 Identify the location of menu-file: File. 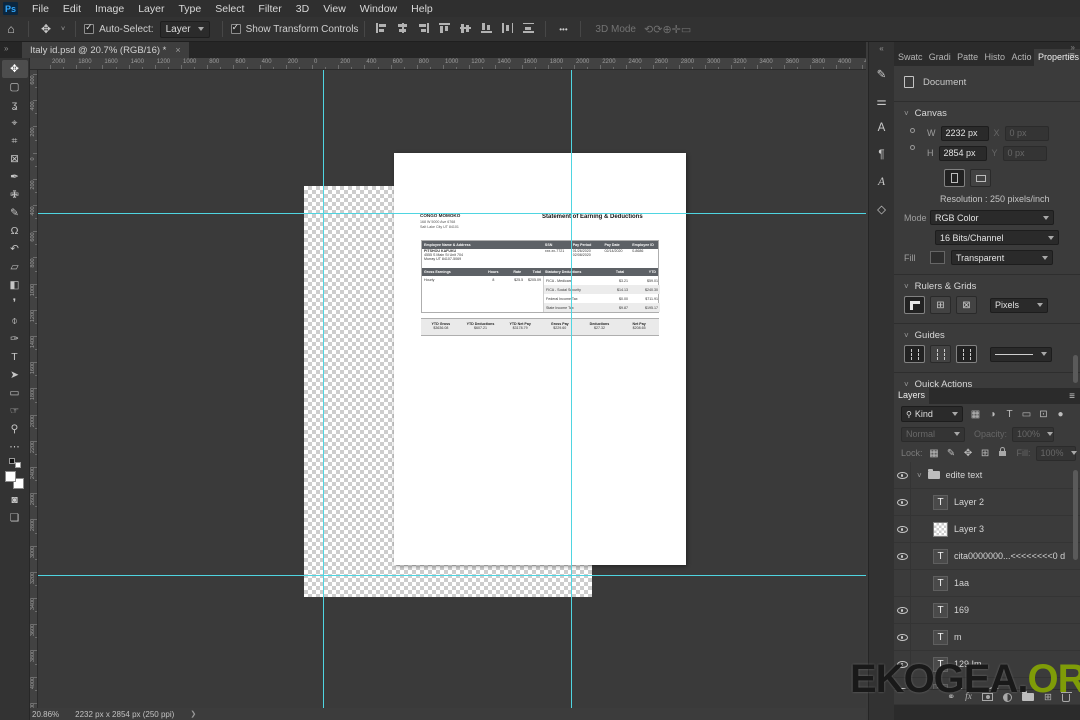
(40, 9).